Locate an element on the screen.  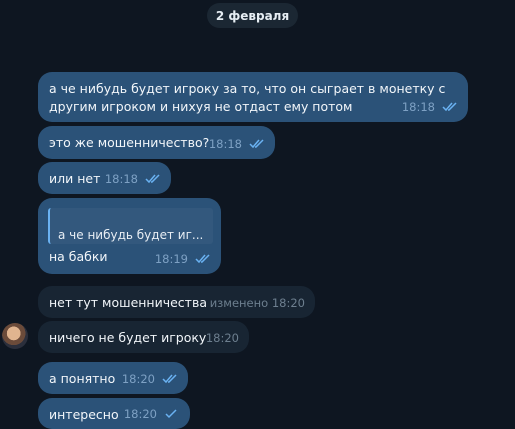
message-time: изменено 18:20 is located at coordinates (257, 303).